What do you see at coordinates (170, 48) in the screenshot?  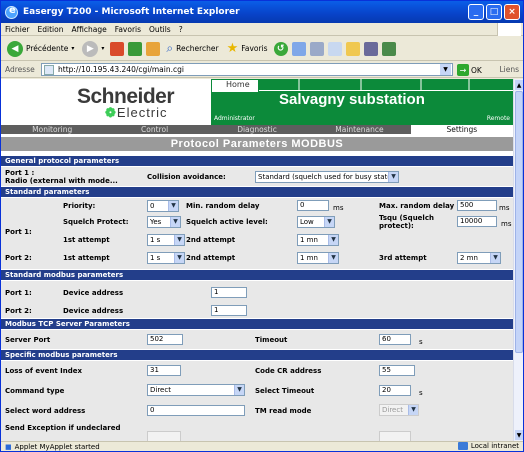 I see `search-icon: ⌕` at bounding box center [170, 48].